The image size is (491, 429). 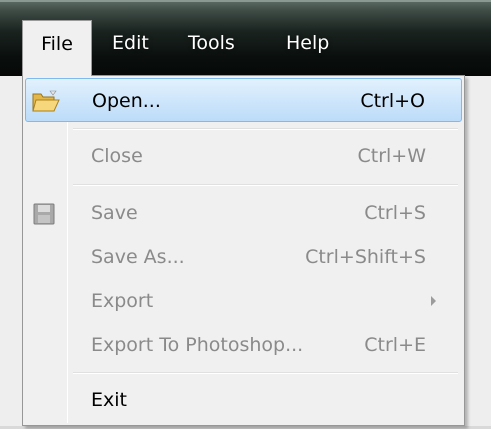 I want to click on menu-item-shortcut: Ctrl+O, so click(x=392, y=101).